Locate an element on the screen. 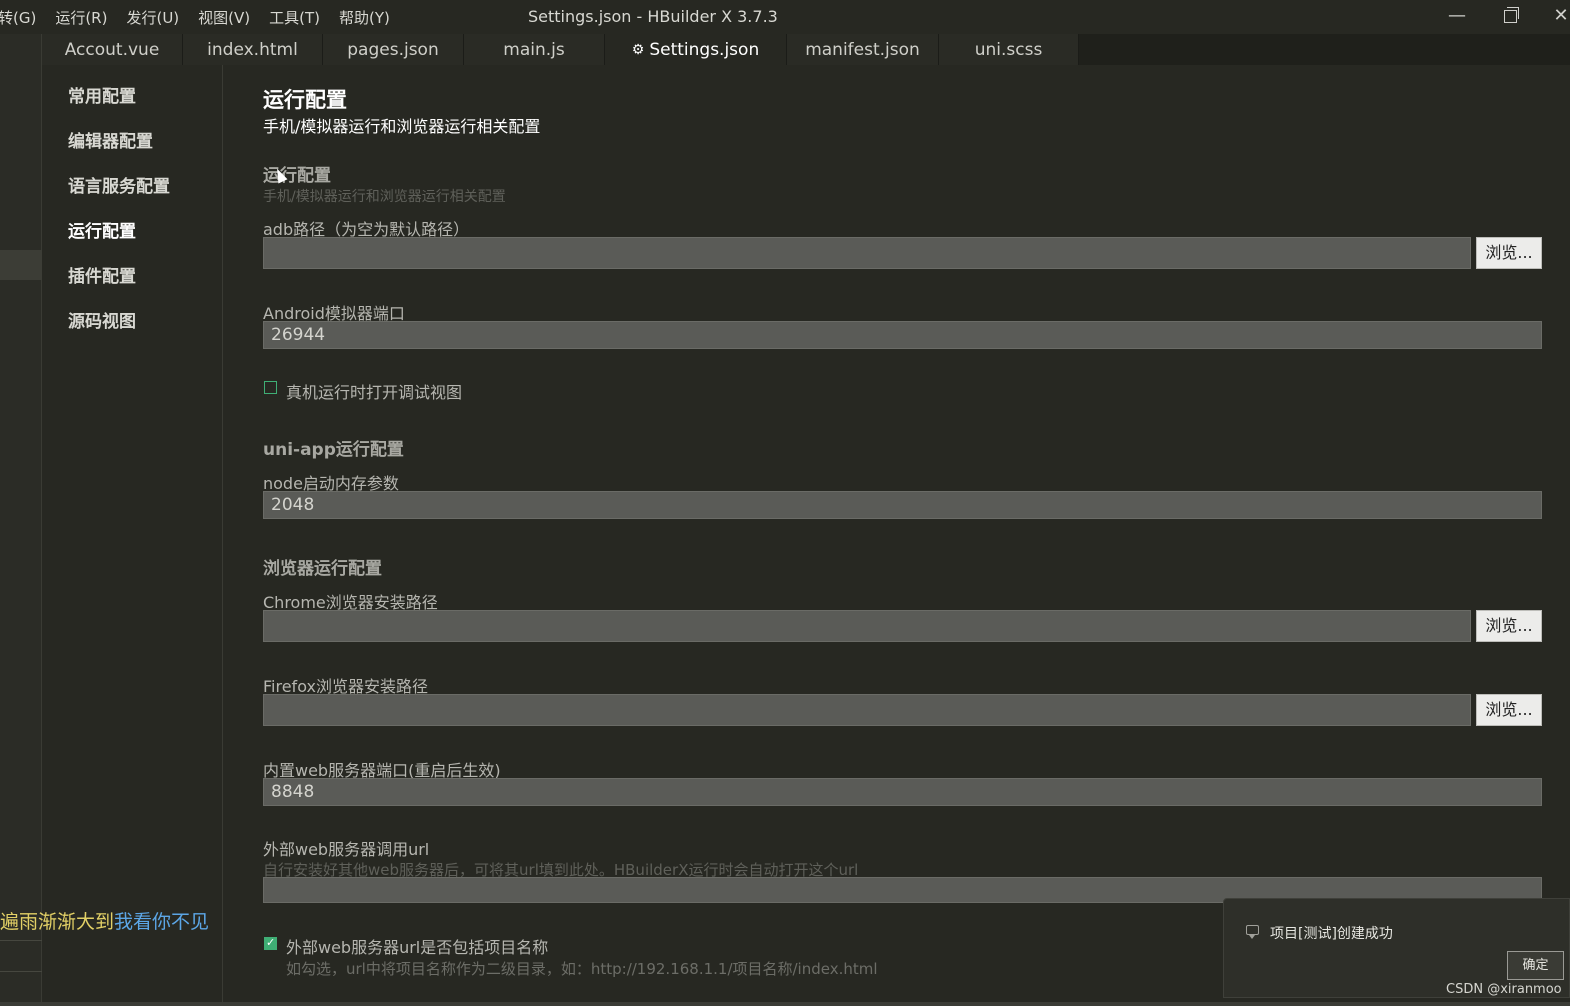 This screenshot has height=1006, width=1570. left-strip-selected-item is located at coordinates (21, 265).